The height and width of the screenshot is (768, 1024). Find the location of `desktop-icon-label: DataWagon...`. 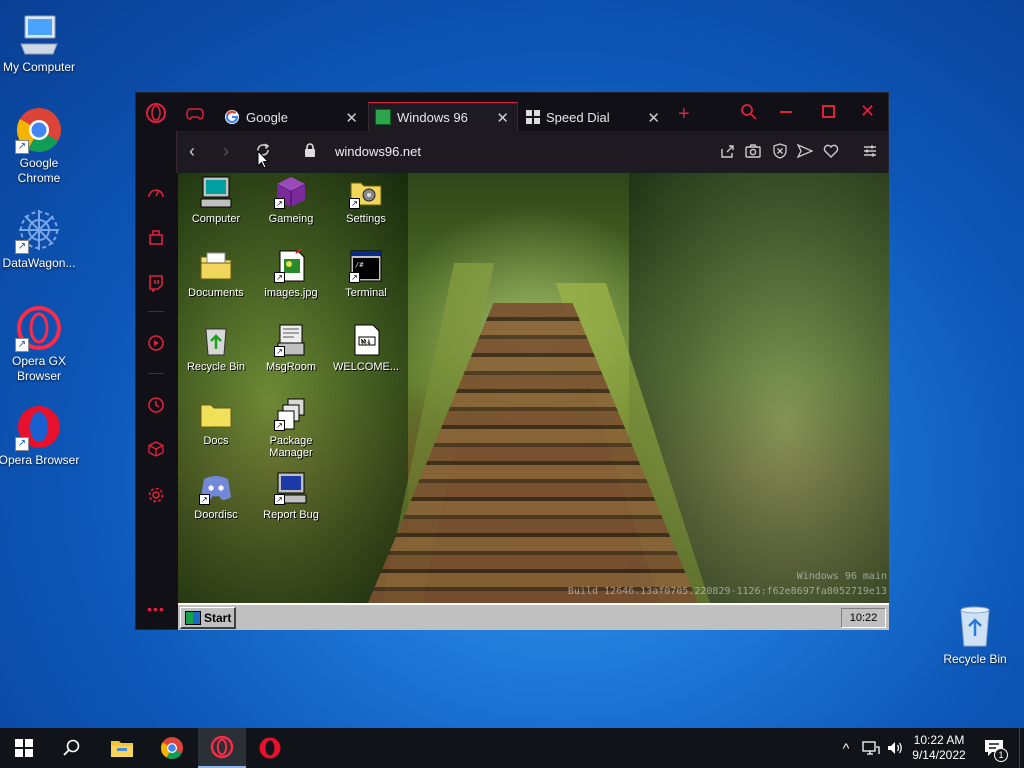

desktop-icon-label: DataWagon... is located at coordinates (39, 263).